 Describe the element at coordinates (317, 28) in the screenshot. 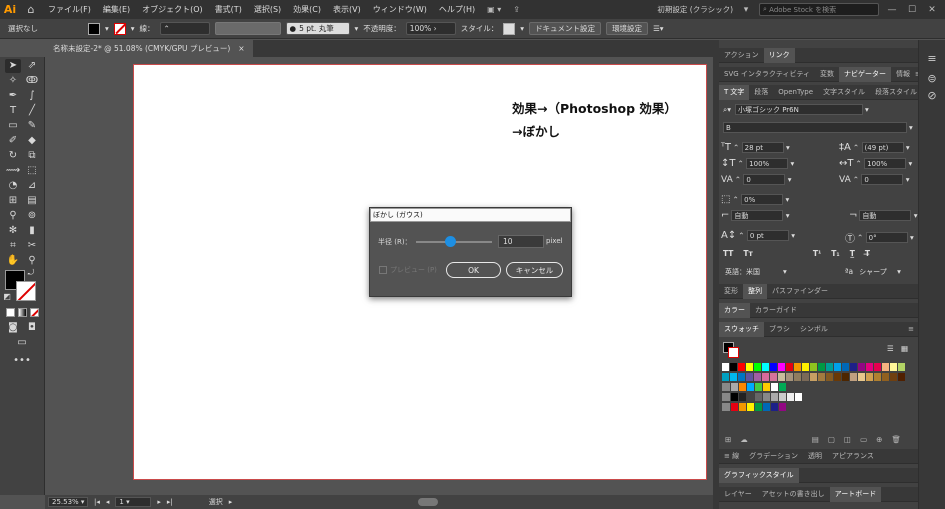

I see `brush-definition-field: ● 5 pt. 丸筆` at that location.